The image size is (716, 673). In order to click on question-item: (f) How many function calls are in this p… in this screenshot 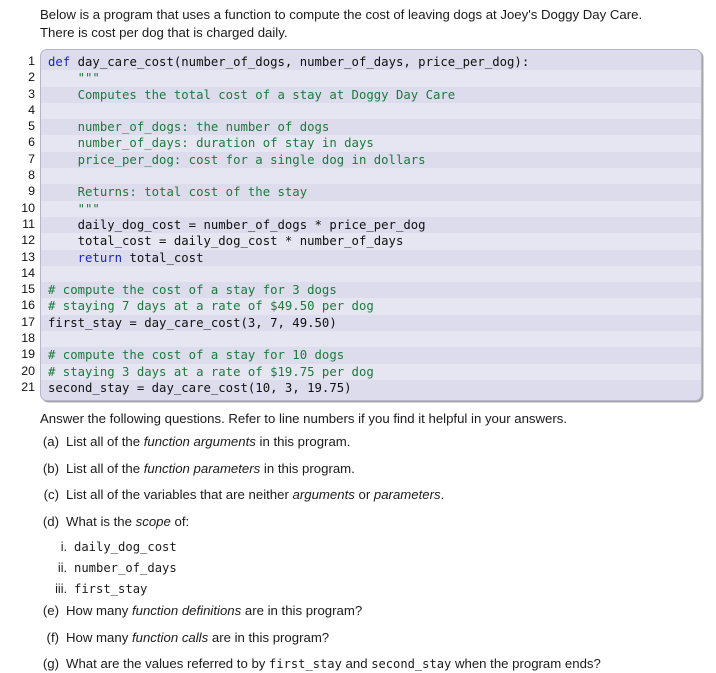, I will do `click(371, 637)`.